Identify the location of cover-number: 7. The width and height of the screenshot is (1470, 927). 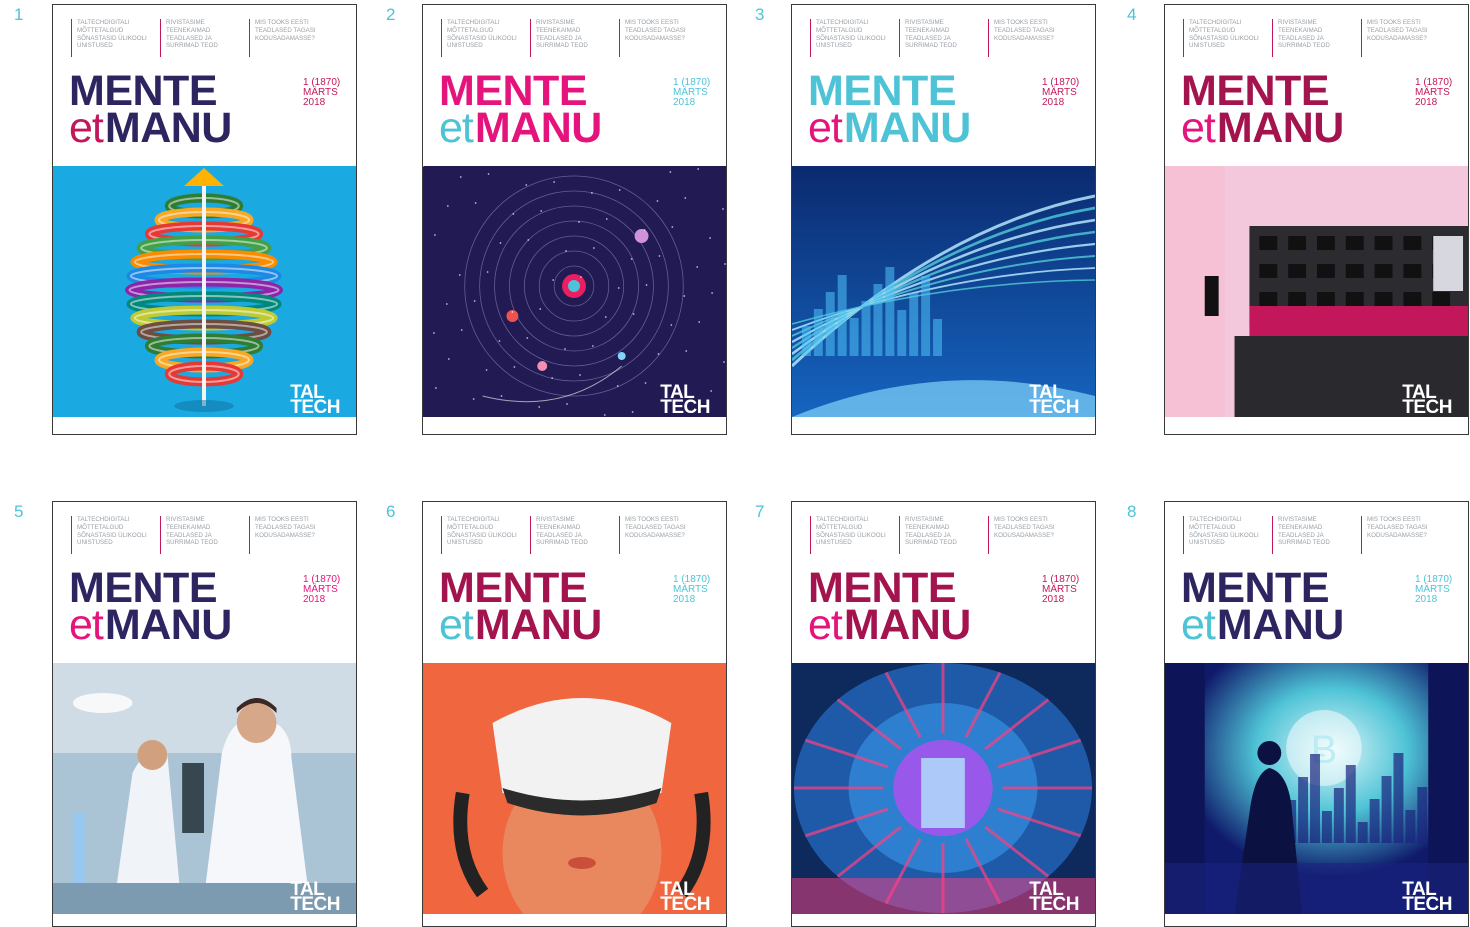
(760, 511).